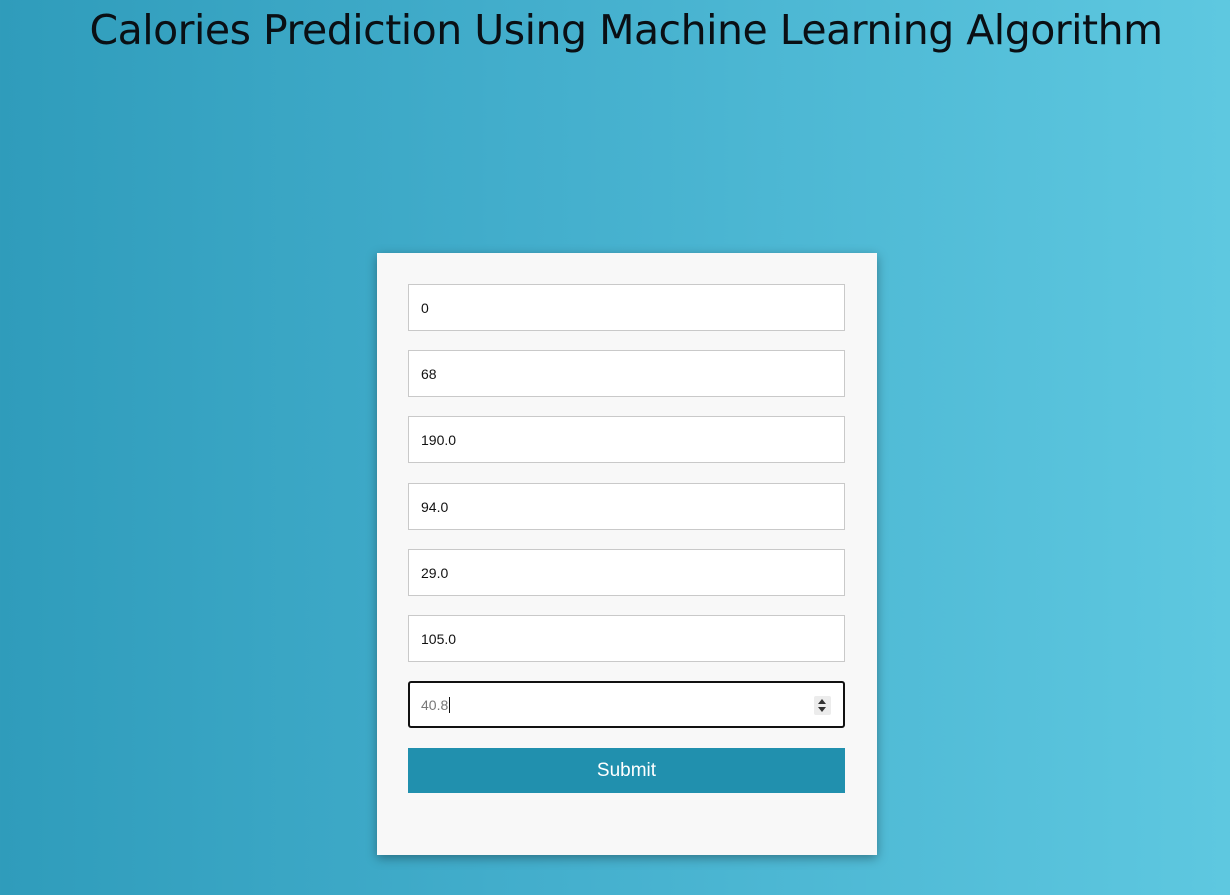 The width and height of the screenshot is (1230, 895). I want to click on input-field-7: 40.8, so click(626, 704).